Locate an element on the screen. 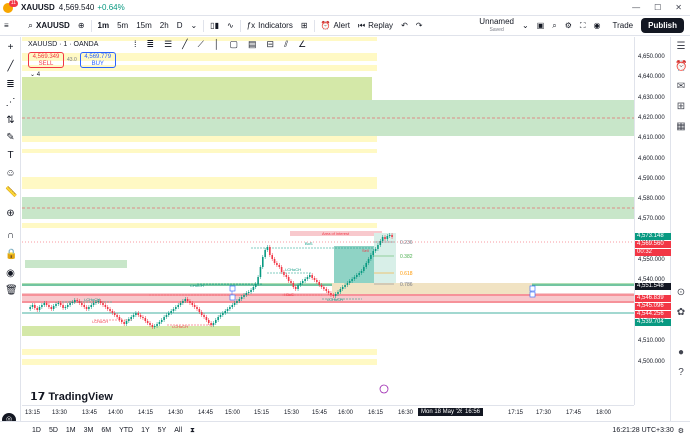 This screenshot has height=439, width=690. supply-zone is located at coordinates (199, 139).